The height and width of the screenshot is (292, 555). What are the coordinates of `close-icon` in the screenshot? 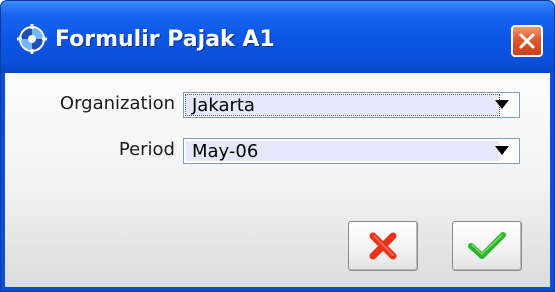 It's located at (527, 41).